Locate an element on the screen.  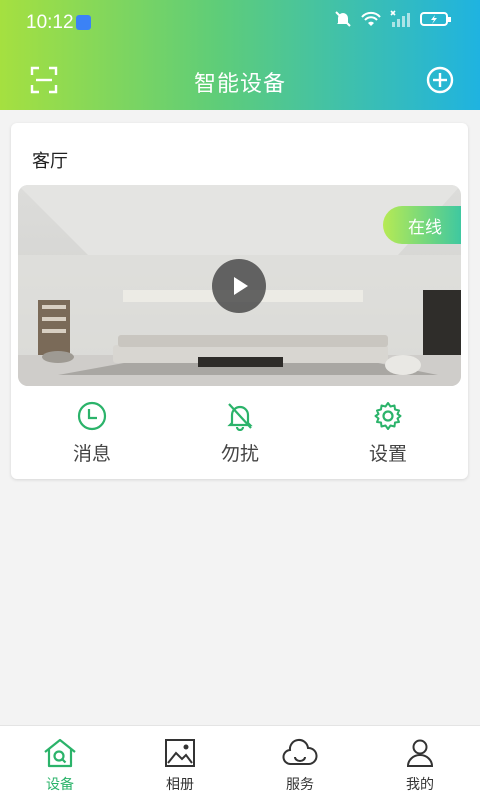
app-header: 10:12 智能设备 is located at coordinates (240, 55).